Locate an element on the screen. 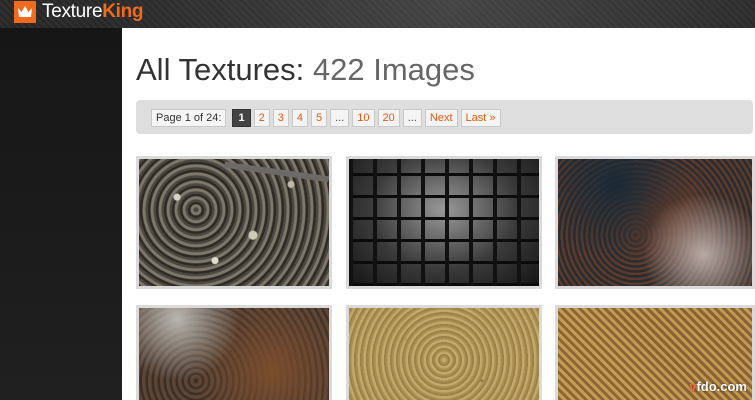  watermark-suffix: fdo.com is located at coordinates (721, 386).